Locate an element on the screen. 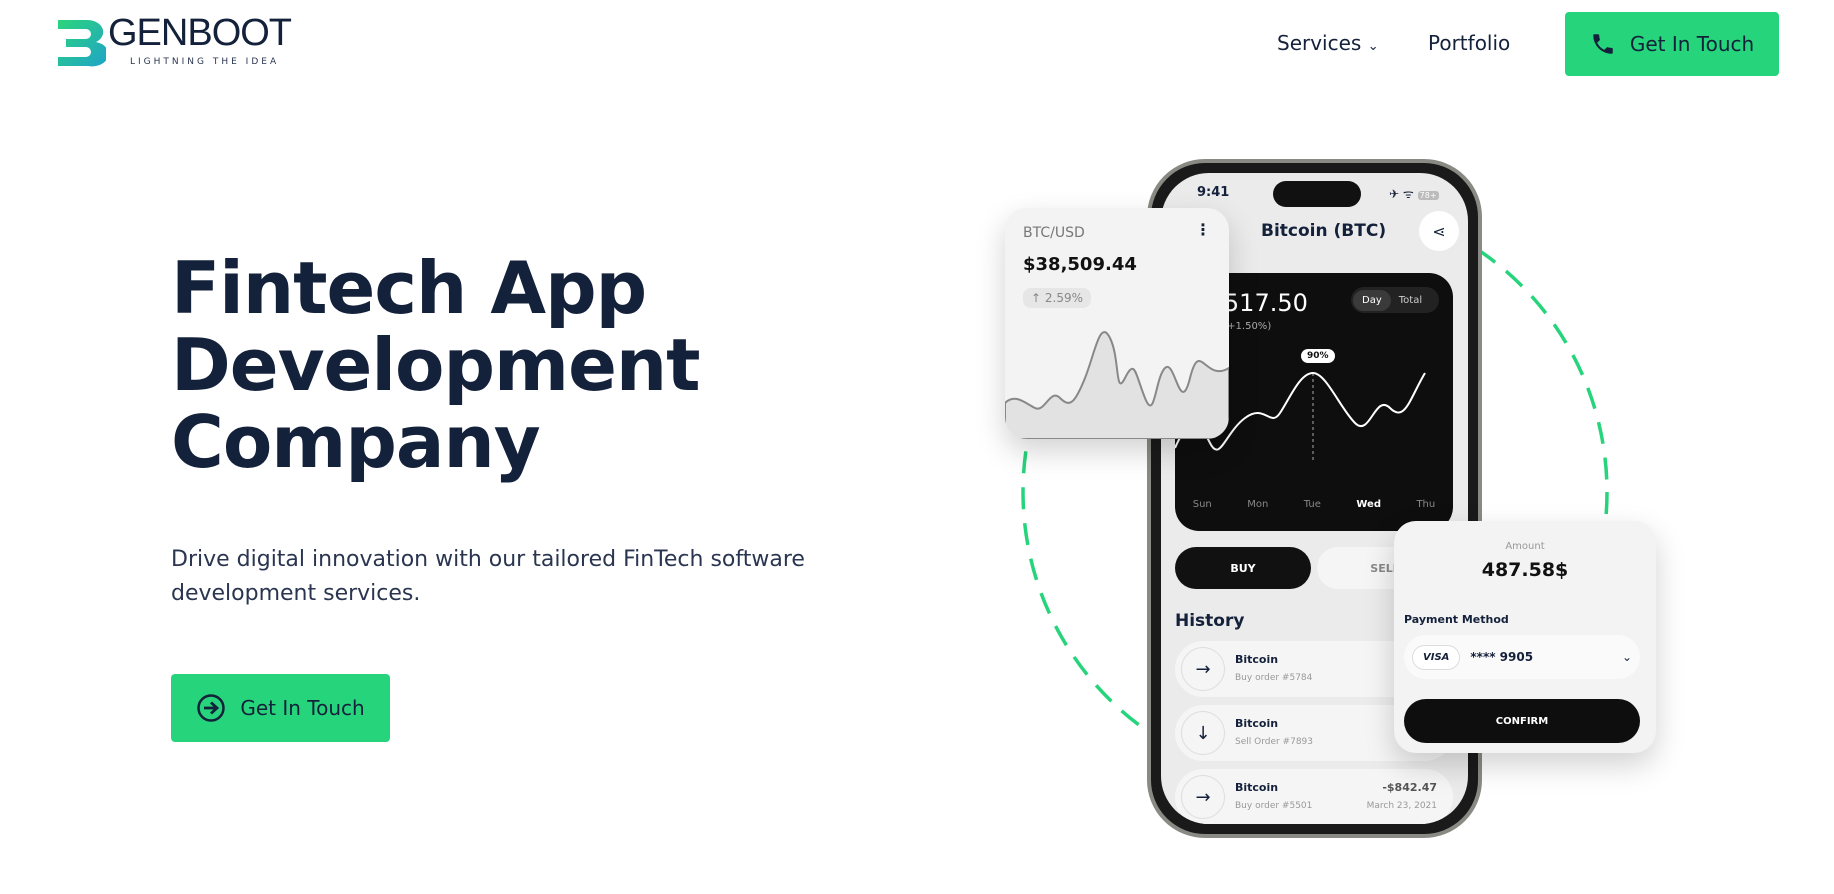 This screenshot has height=894, width=1834. chart-days: Sun Mon Tue Wed Thu is located at coordinates (1314, 504).